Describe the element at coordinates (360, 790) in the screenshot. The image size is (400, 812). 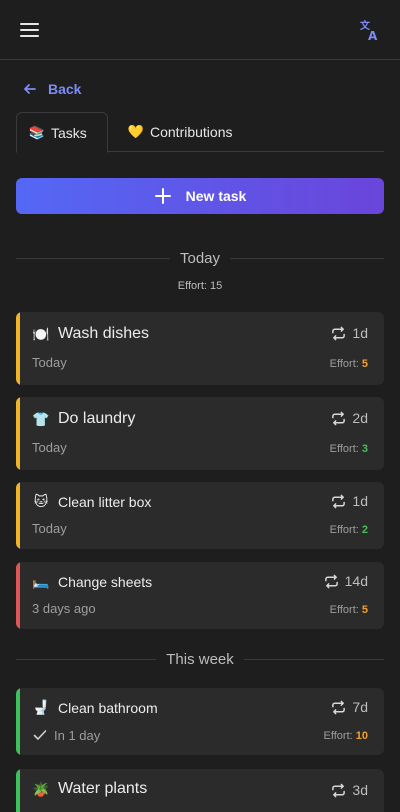
I see `repeat-label: 3d` at that location.